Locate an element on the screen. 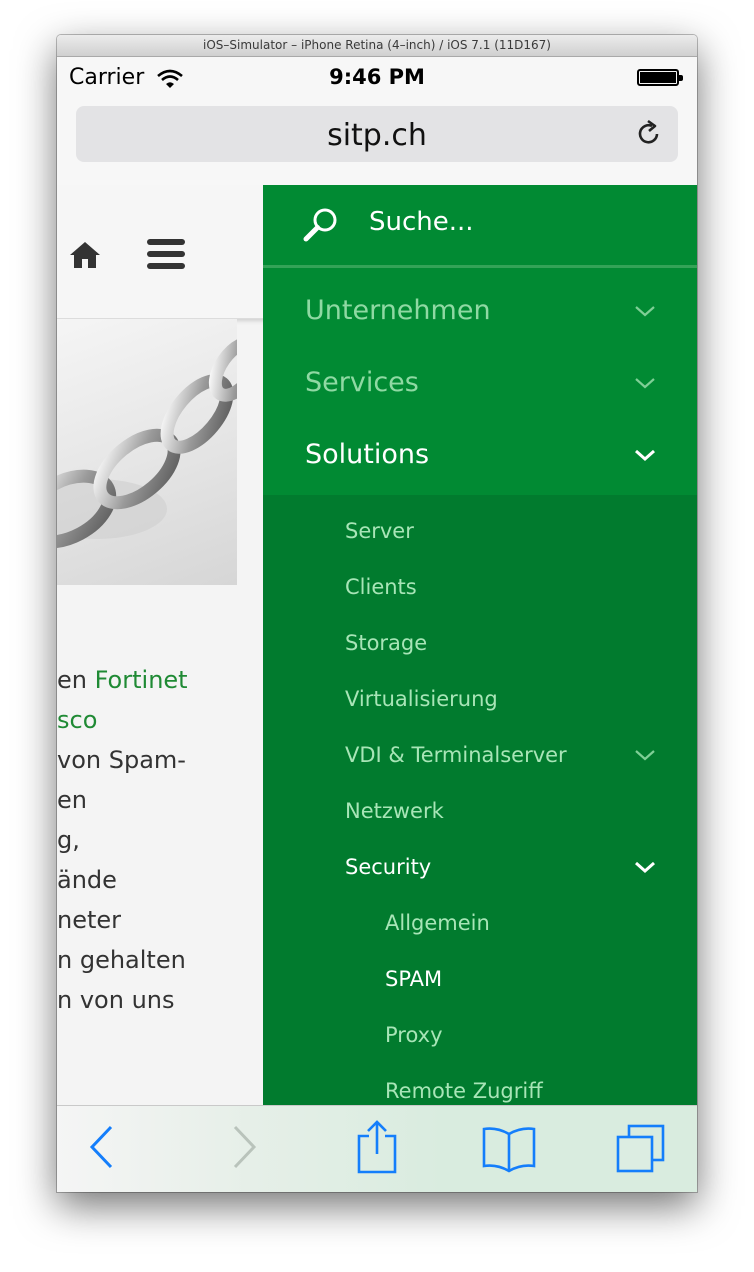 The image size is (754, 1272). body-line: neter is located at coordinates (89, 920).